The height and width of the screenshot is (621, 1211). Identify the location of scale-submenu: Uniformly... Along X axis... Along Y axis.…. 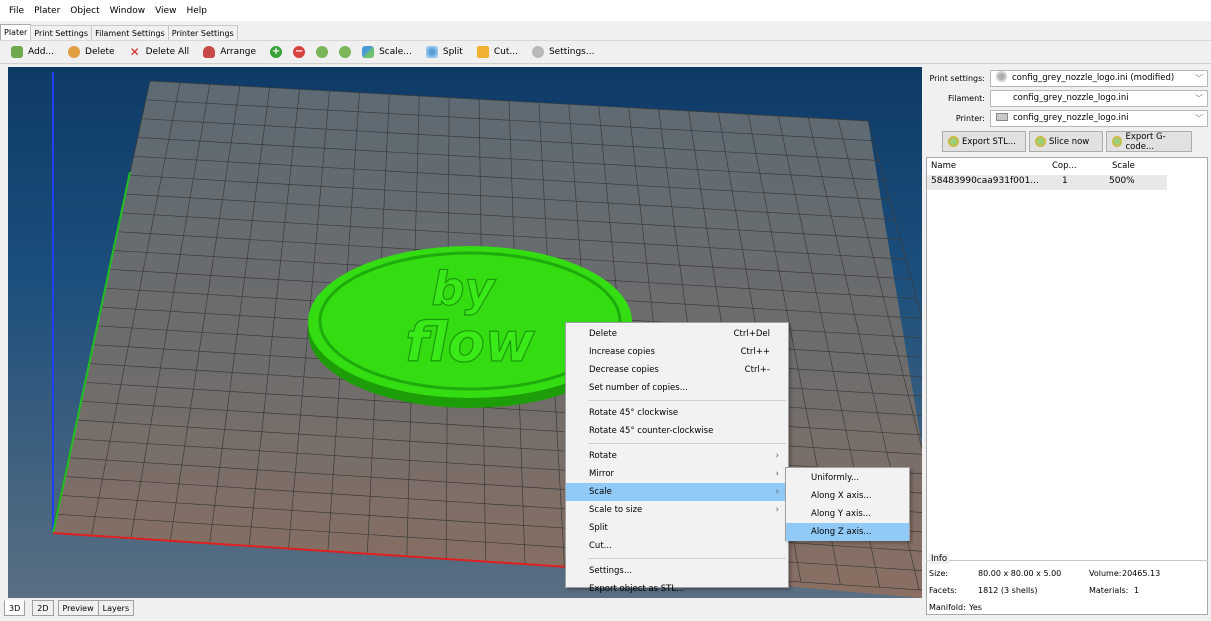
(847, 504).